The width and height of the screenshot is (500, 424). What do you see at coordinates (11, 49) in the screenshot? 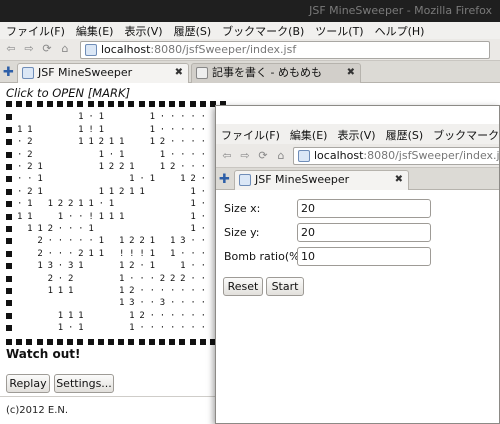
I see `back-icon: ⇦` at bounding box center [11, 49].